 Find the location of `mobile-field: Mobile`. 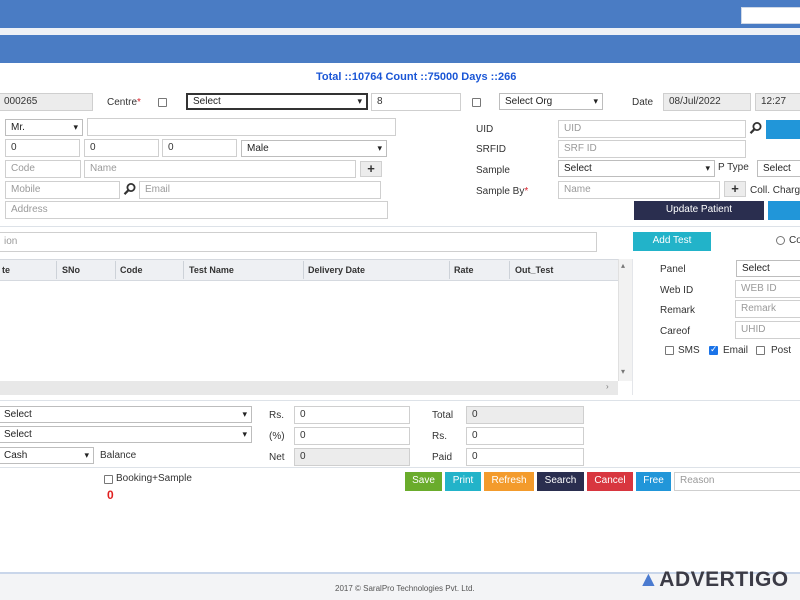

mobile-field: Mobile is located at coordinates (62, 190).